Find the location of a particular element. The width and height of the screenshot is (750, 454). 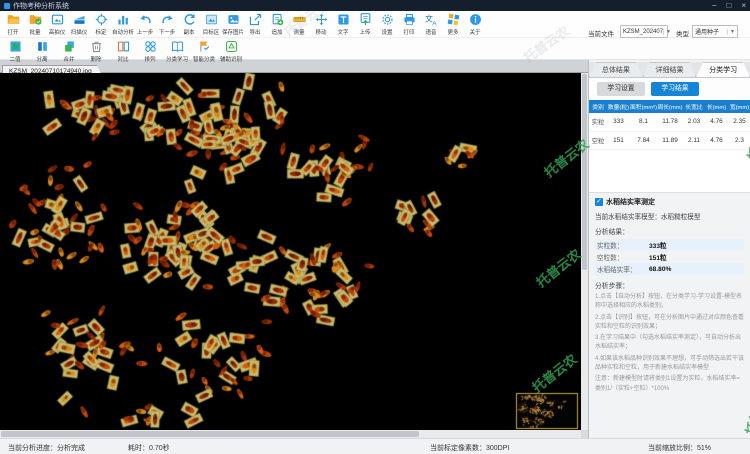

batch-icon is located at coordinates (35, 19).